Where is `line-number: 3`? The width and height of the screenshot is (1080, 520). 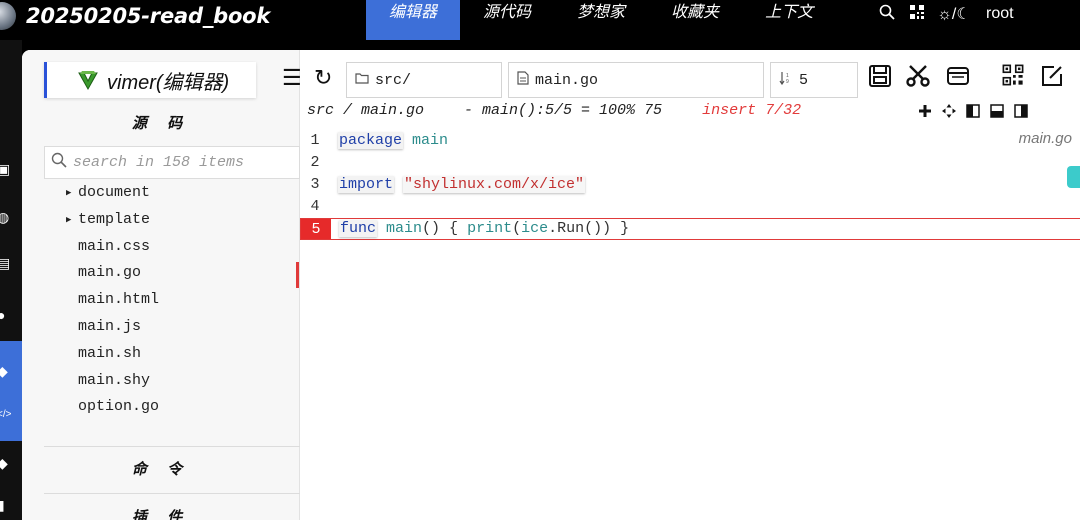 line-number: 3 is located at coordinates (315, 184).